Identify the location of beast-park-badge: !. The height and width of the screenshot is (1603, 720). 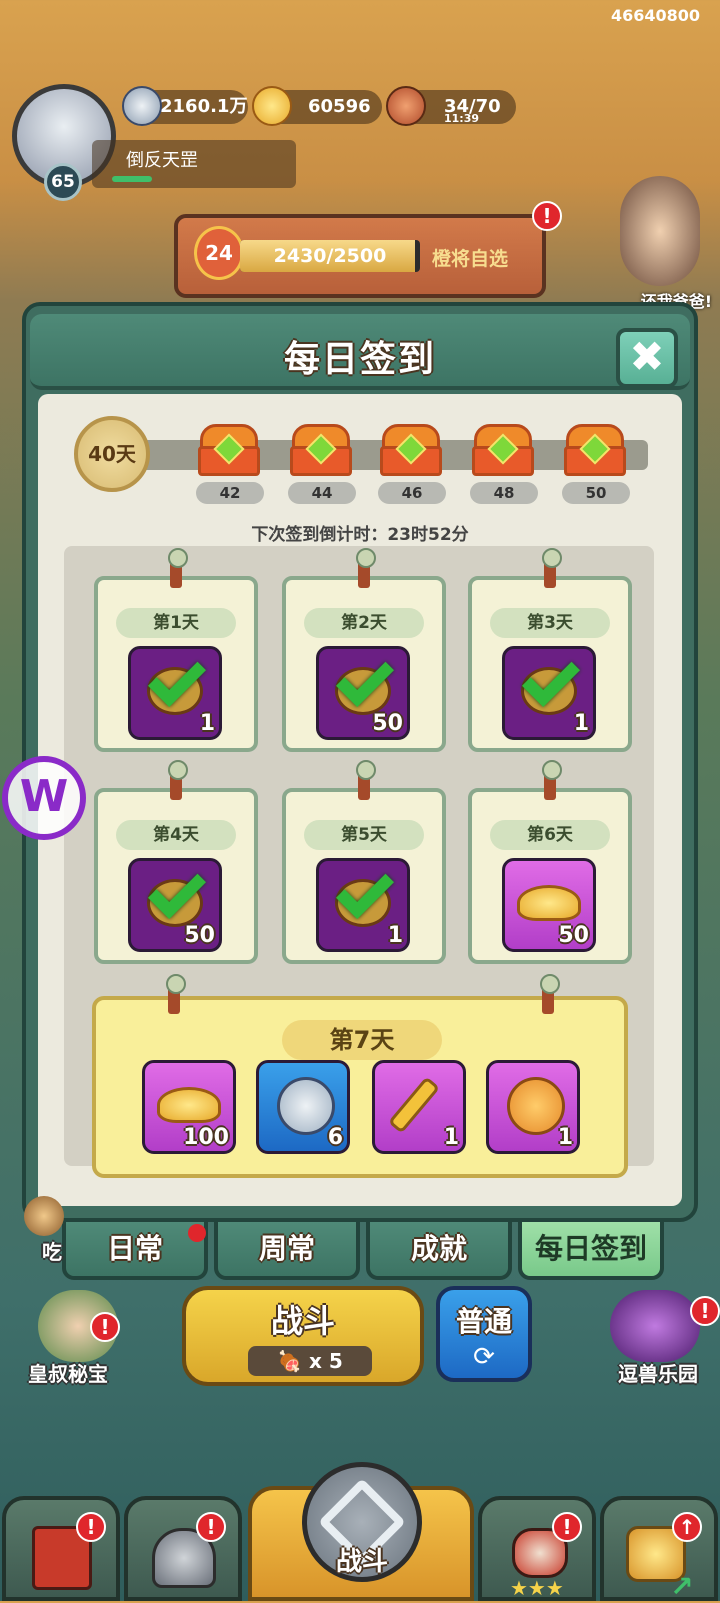
(705, 1311).